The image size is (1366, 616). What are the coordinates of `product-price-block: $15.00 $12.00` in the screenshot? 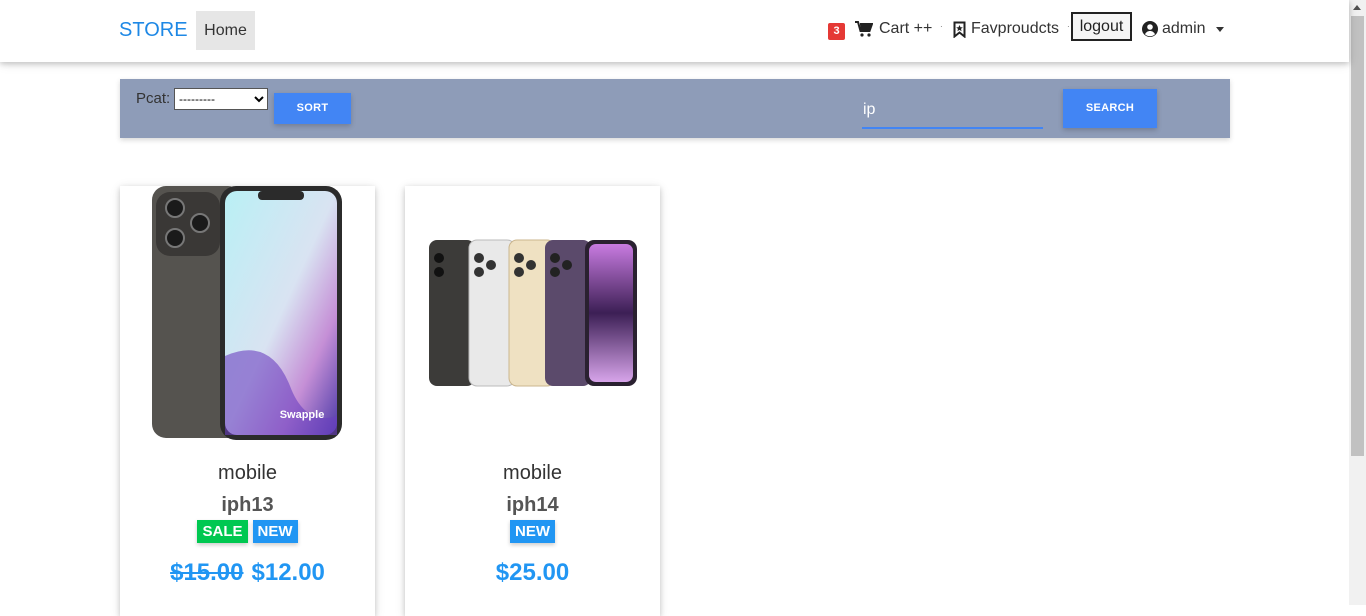 It's located at (247, 573).